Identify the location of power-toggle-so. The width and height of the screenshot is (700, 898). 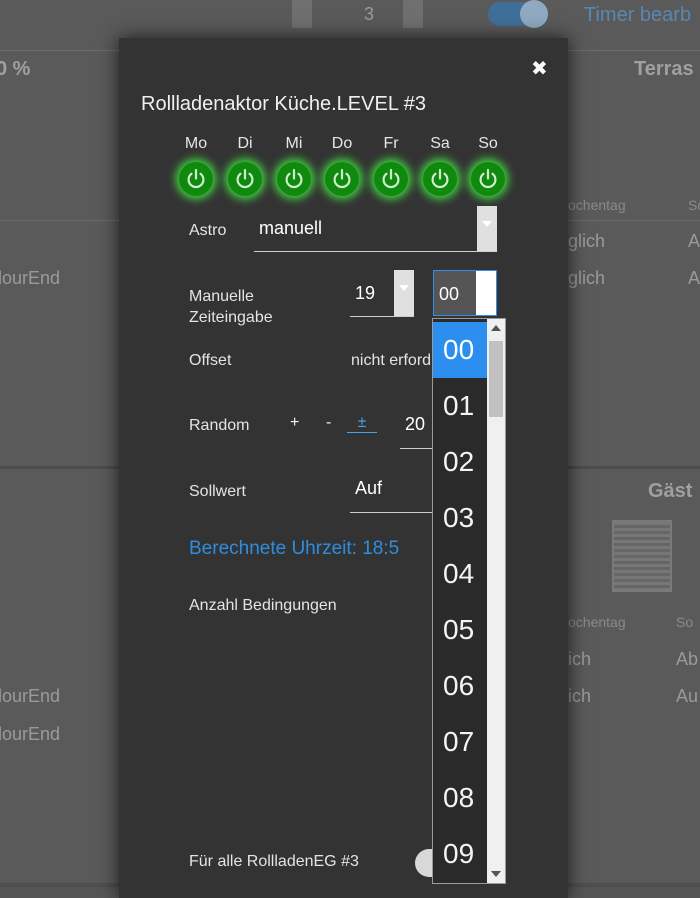
(488, 179).